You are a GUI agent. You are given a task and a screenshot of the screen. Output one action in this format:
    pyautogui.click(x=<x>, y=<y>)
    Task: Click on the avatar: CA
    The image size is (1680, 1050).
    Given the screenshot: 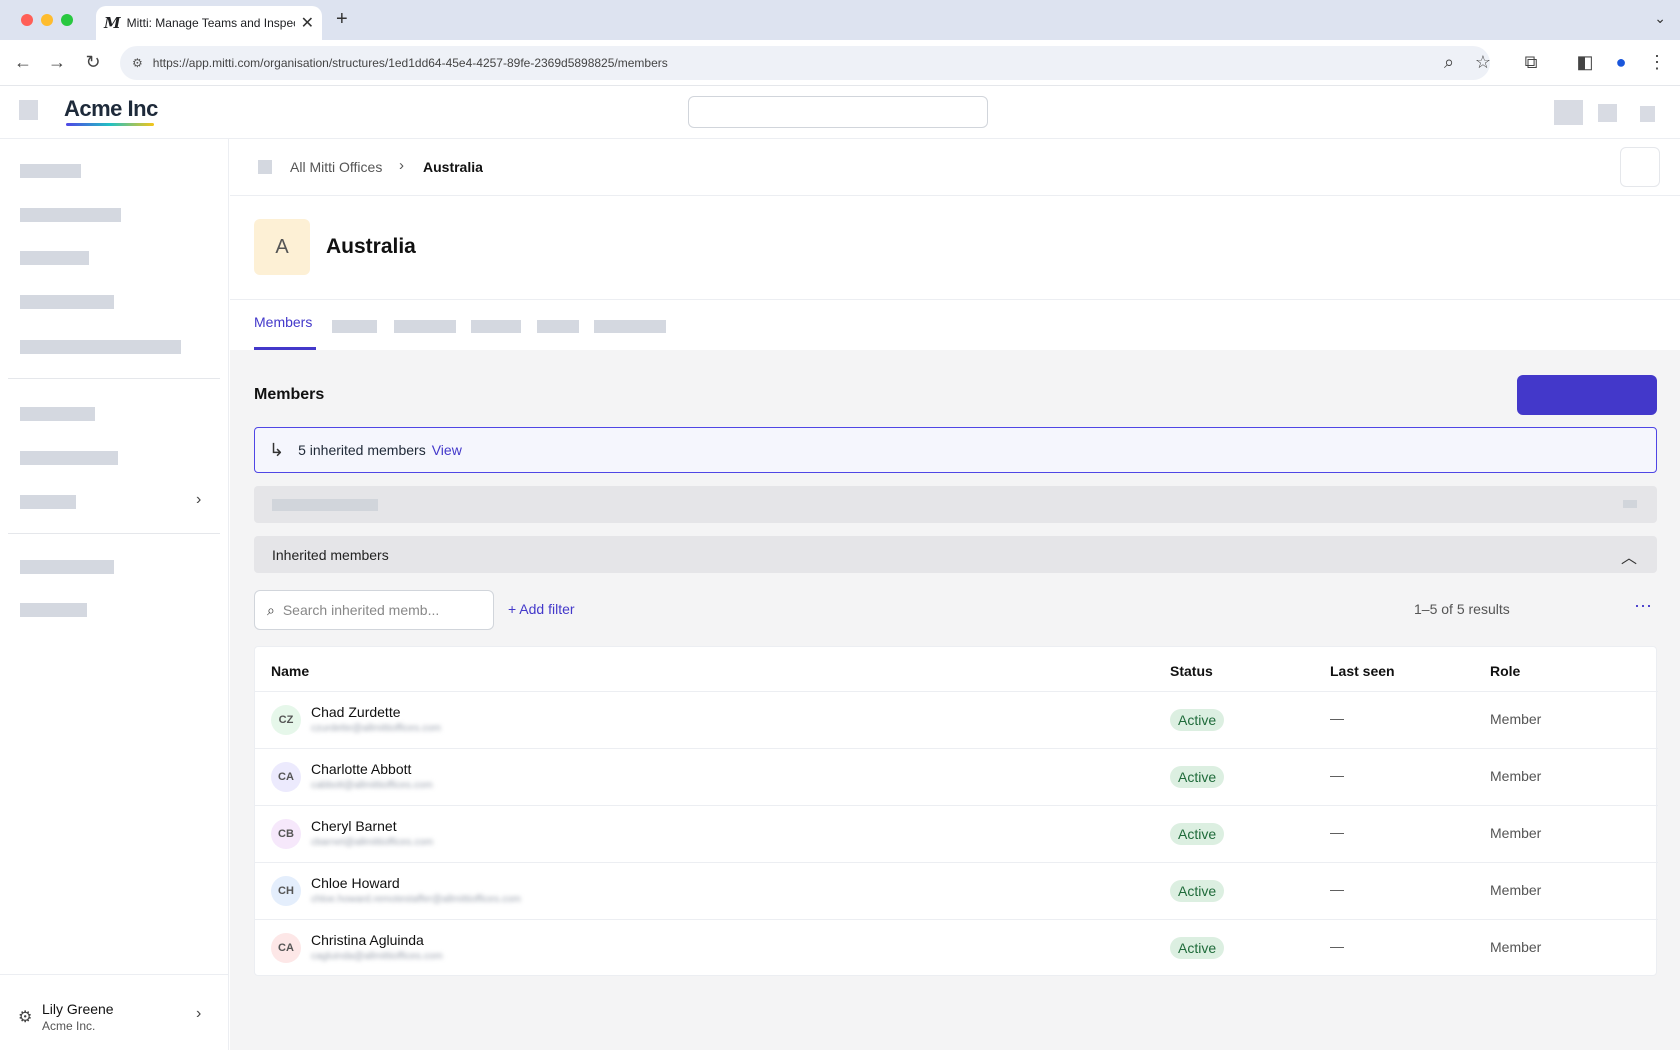 What is the action you would take?
    pyautogui.click(x=286, y=777)
    